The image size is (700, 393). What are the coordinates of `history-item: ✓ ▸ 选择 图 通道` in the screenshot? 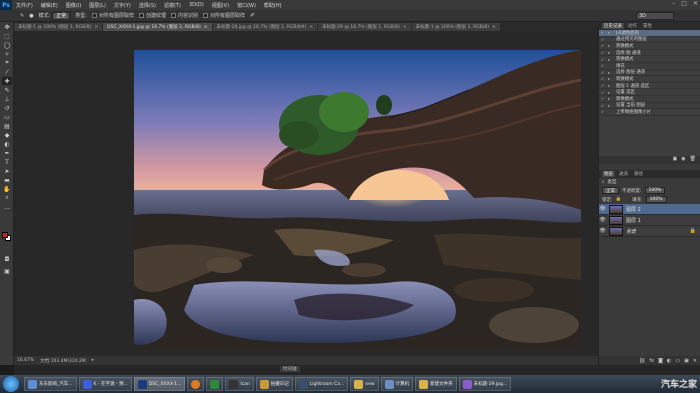 It's located at (649, 53).